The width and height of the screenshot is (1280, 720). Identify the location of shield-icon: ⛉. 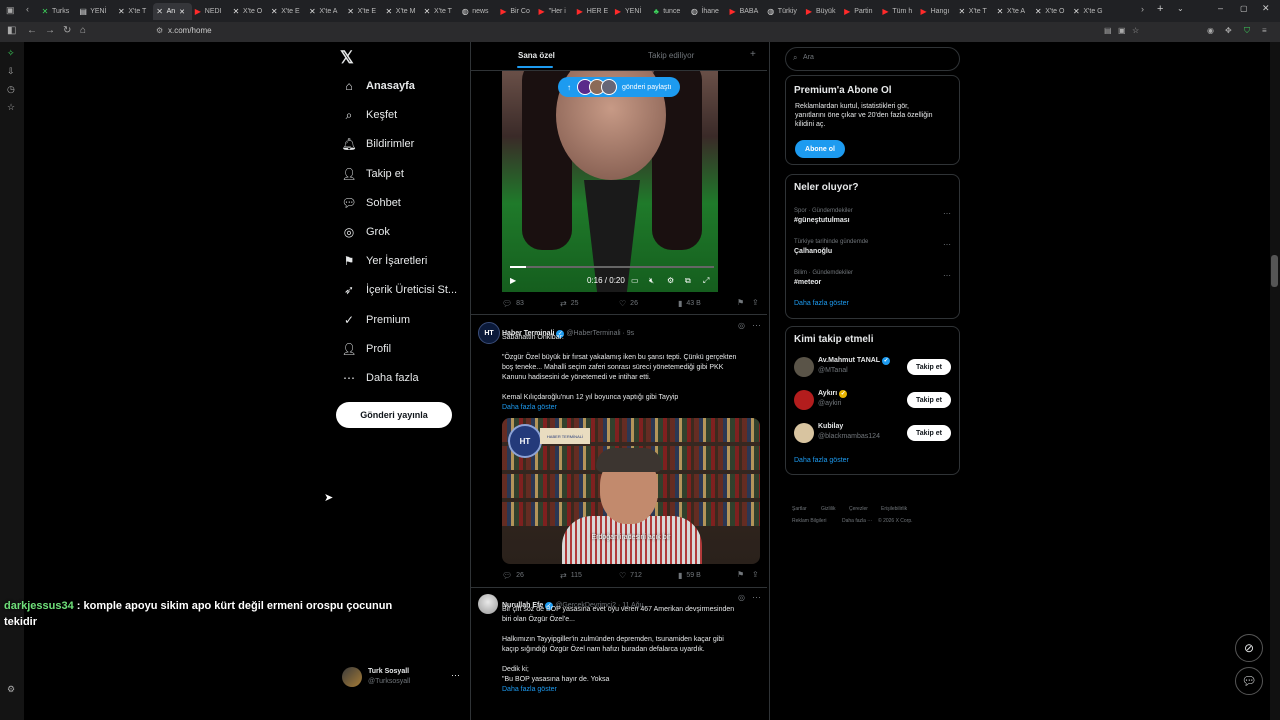
(1247, 31).